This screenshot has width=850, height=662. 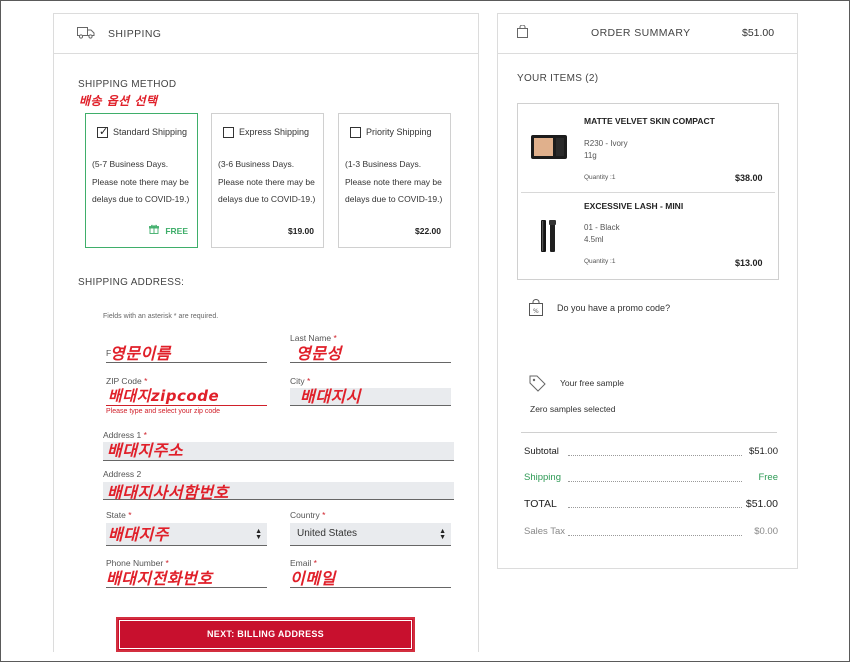 I want to click on subtotal-label: Subtotal, so click(x=543, y=451).